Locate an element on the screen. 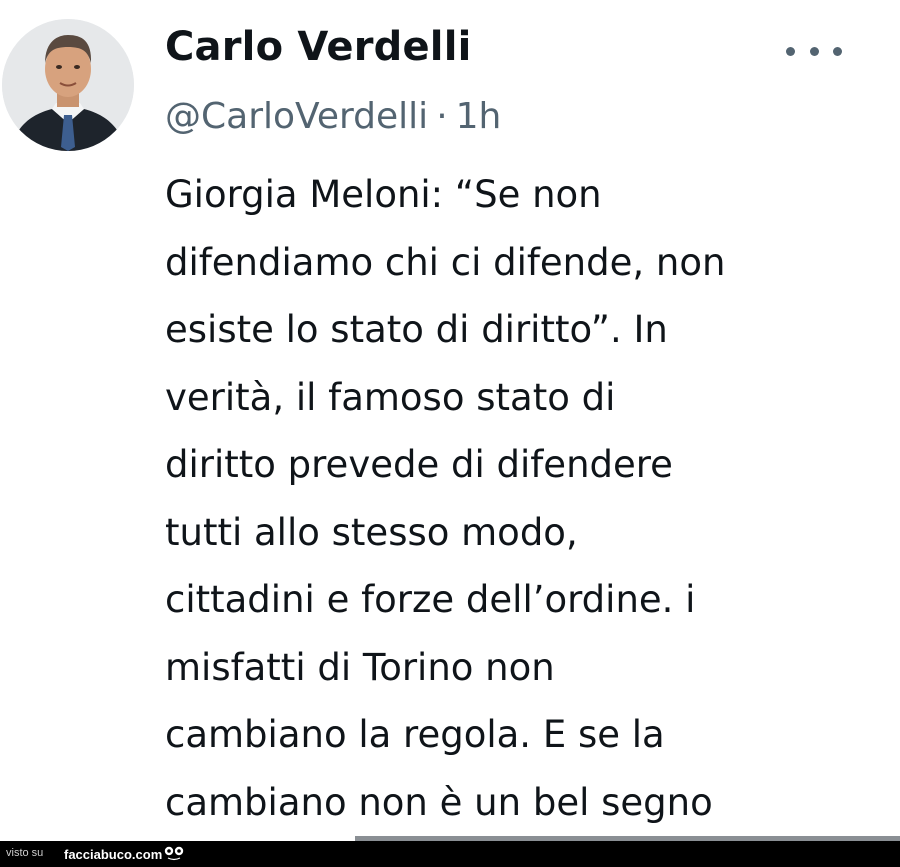 Image resolution: width=900 pixels, height=867 pixels. more-options-button is located at coordinates (814, 51).